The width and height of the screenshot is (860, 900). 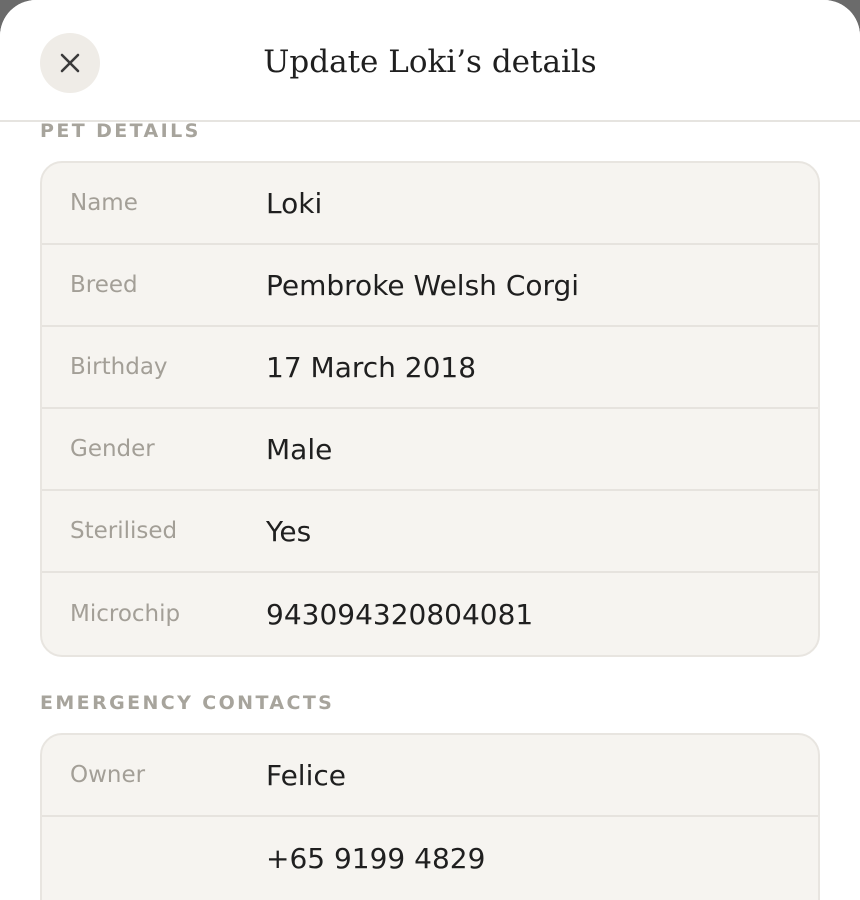 I want to click on row-label: Birthday, so click(x=119, y=367).